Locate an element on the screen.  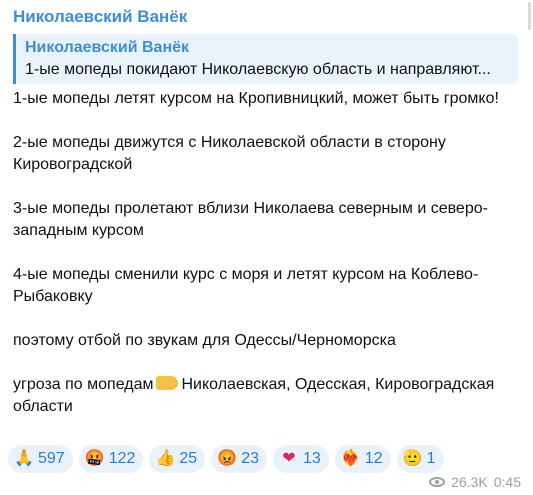
angry-face-icon: 😡 is located at coordinates (227, 458).